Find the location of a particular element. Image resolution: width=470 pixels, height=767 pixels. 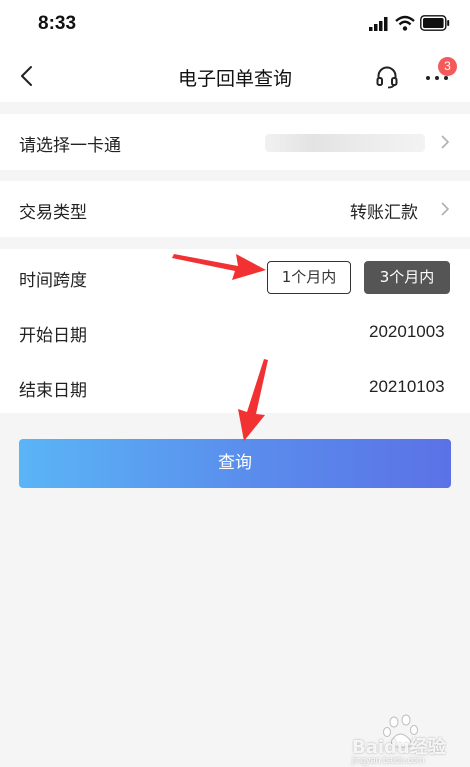

end-date-value: 20210103 is located at coordinates (407, 387).